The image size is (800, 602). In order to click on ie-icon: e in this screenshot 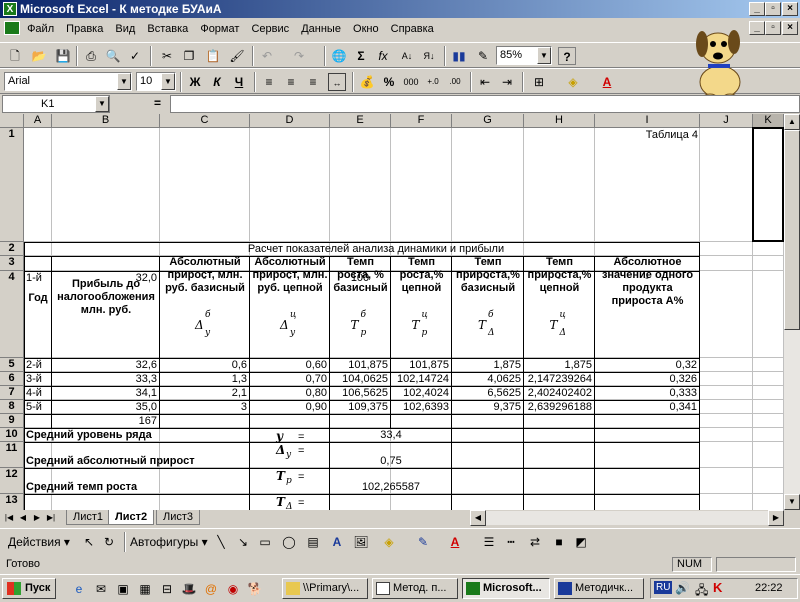, I will do `click(79, 589)`.